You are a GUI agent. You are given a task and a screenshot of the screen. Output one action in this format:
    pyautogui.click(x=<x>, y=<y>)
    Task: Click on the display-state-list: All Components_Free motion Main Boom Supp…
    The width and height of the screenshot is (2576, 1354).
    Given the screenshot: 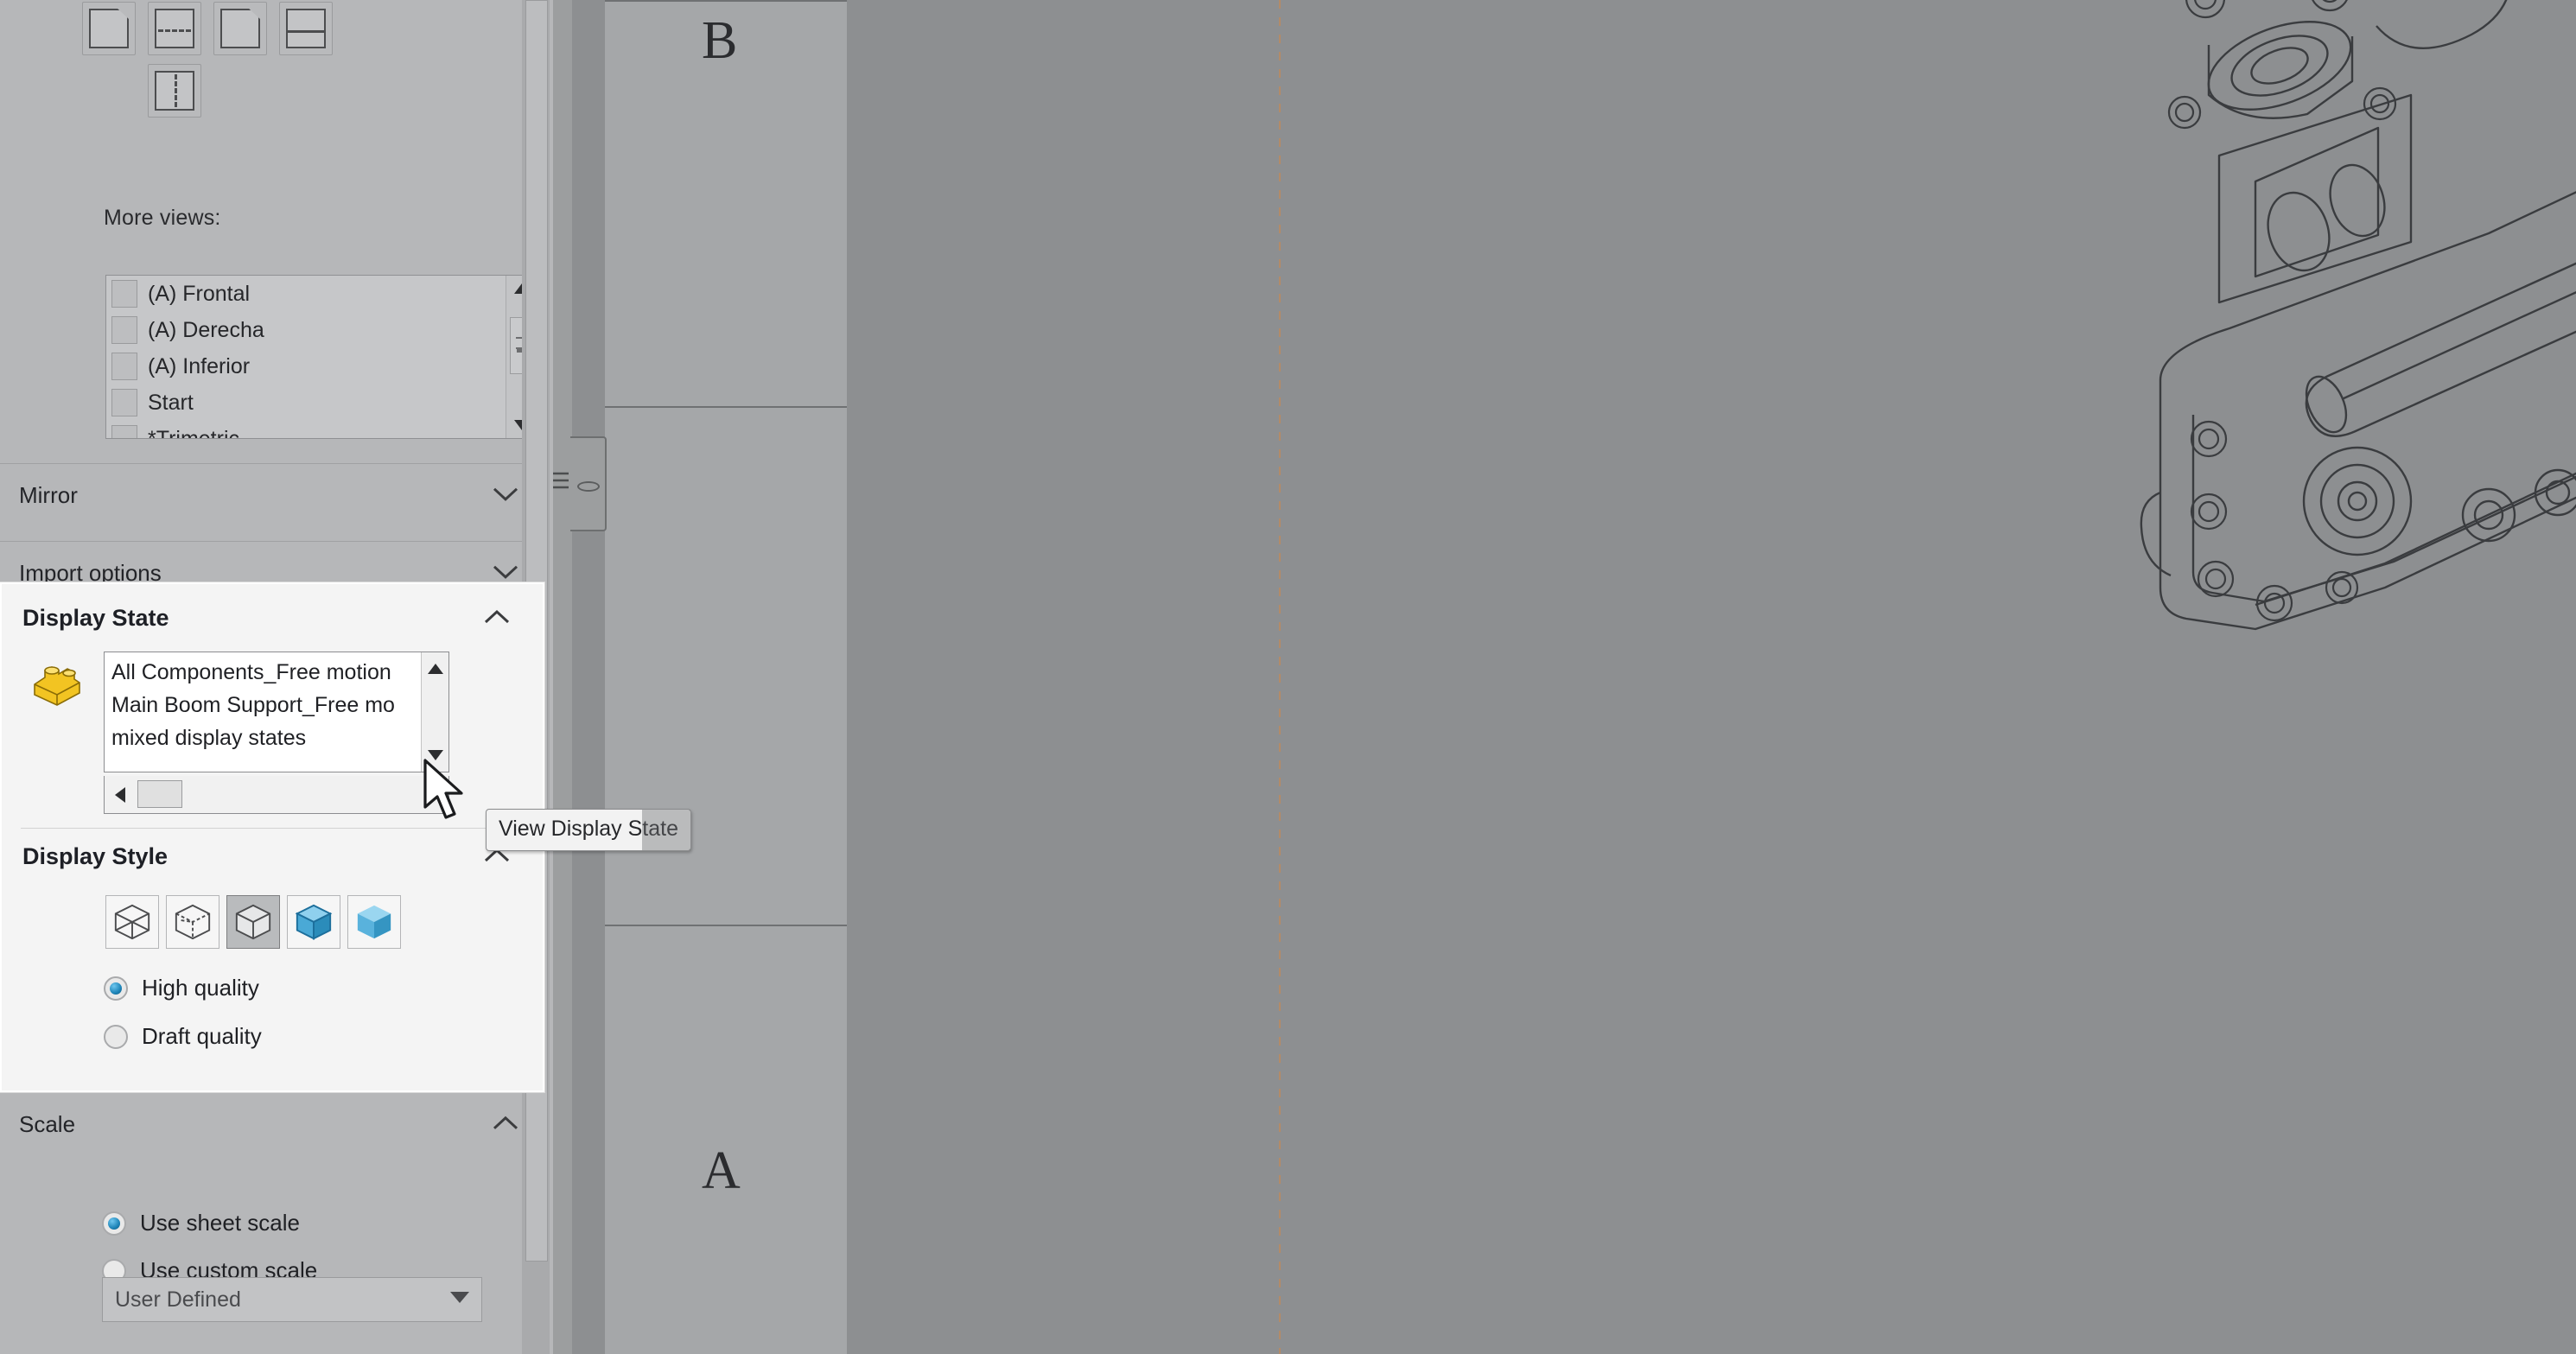 What is the action you would take?
    pyautogui.click(x=277, y=712)
    